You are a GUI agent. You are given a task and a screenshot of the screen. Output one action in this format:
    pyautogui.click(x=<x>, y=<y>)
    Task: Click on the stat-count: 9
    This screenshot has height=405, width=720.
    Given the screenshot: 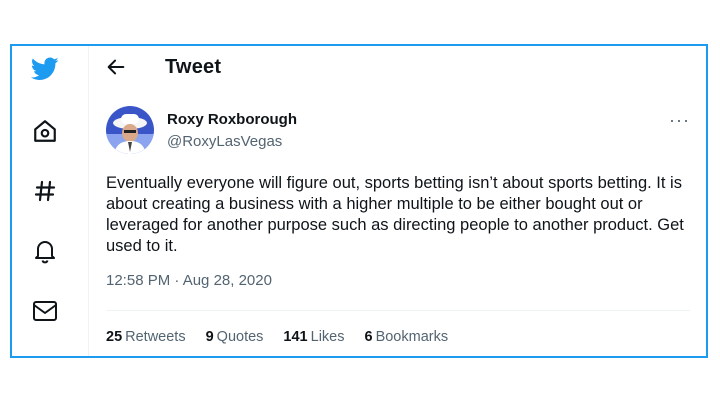 What is the action you would take?
    pyautogui.click(x=209, y=337)
    